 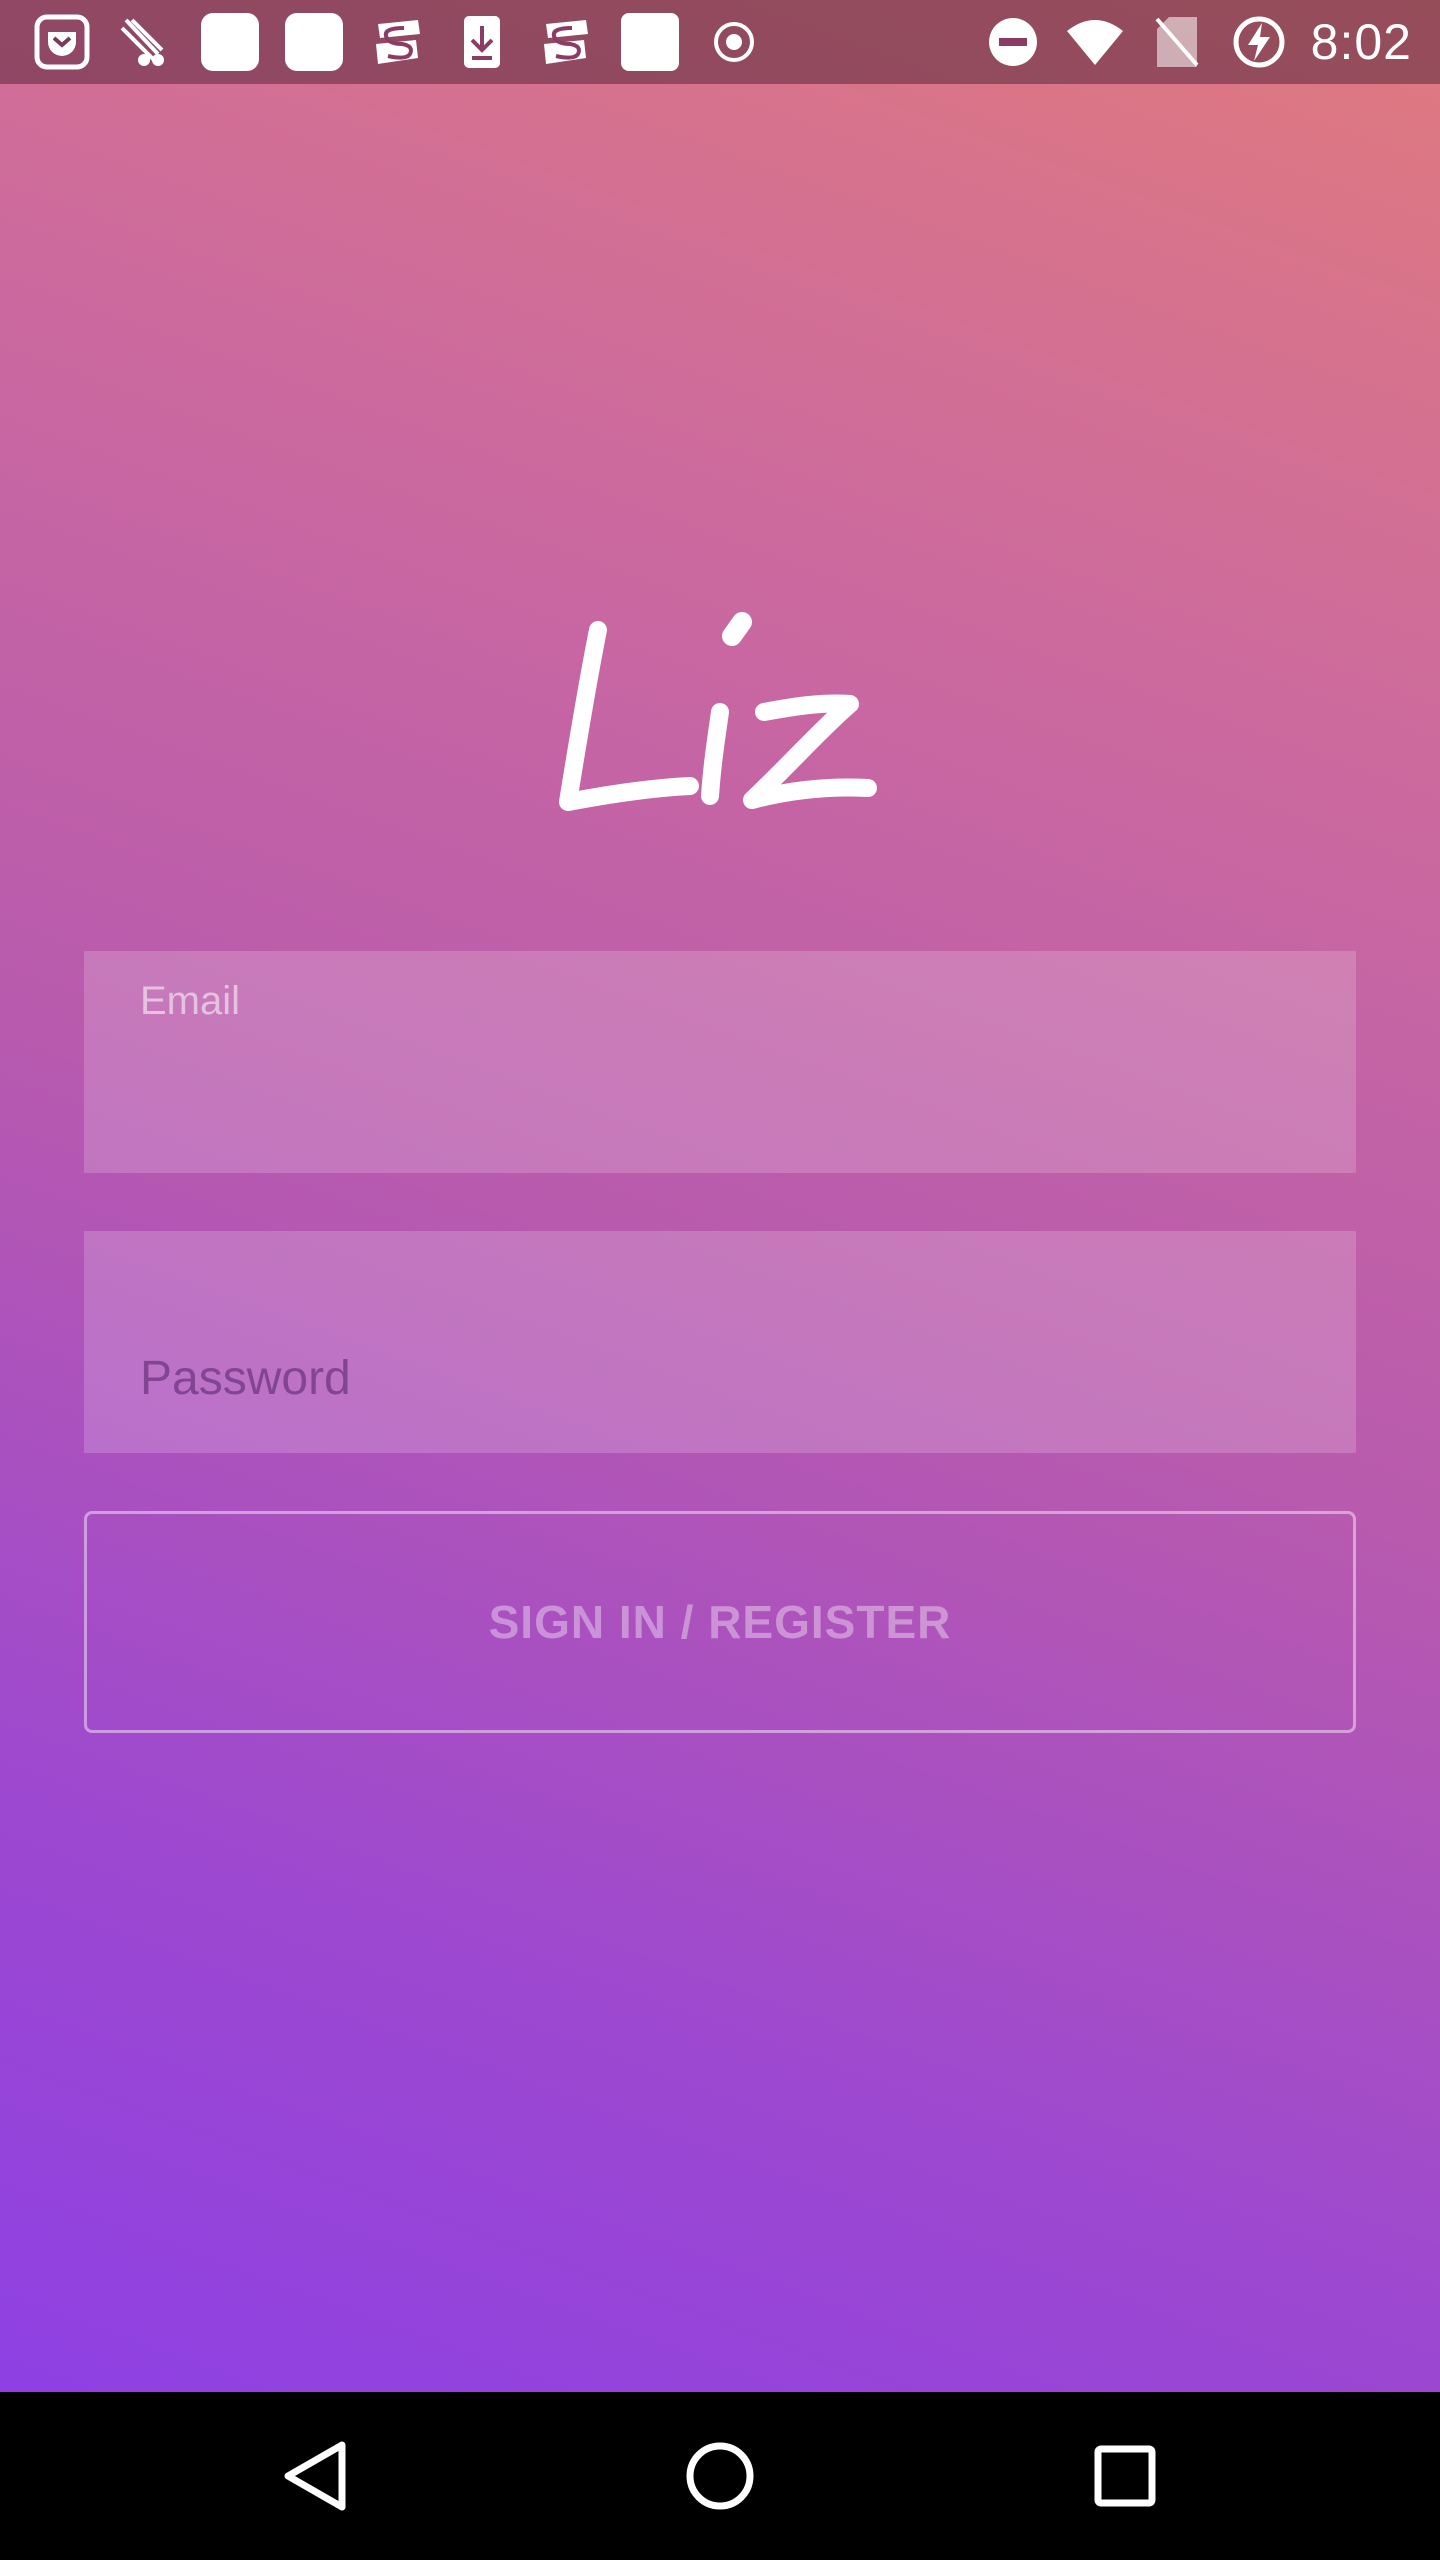 I want to click on do-not-disturb-icon, so click(x=1013, y=42).